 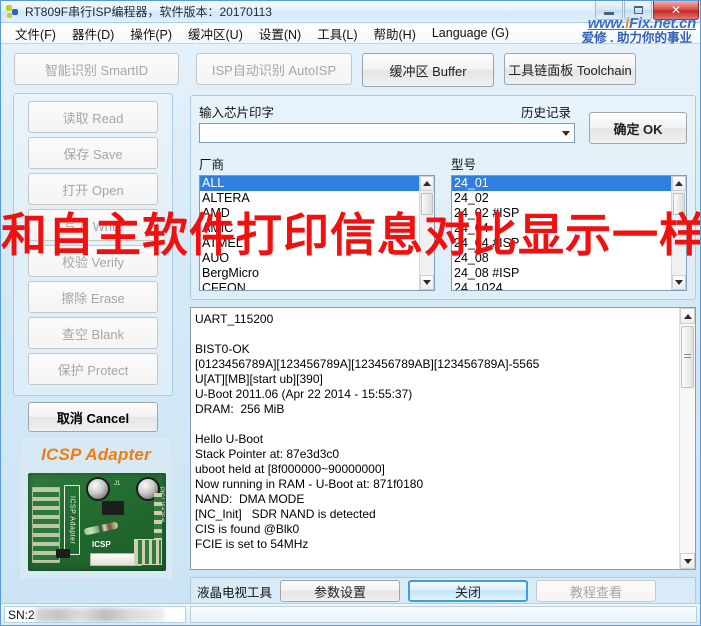 I want to click on lcd-tv-tool-label: 液晶电视工具, so click(x=235, y=592).